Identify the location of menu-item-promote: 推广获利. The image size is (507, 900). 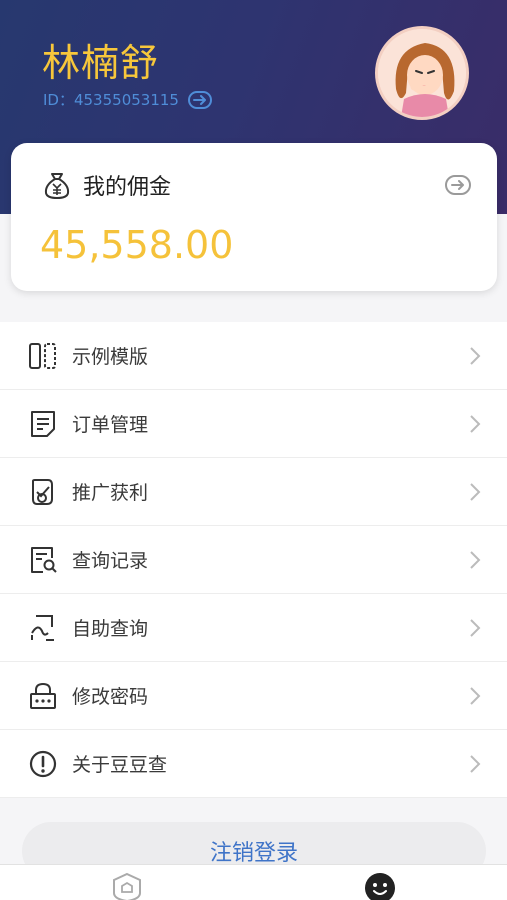
(253, 492).